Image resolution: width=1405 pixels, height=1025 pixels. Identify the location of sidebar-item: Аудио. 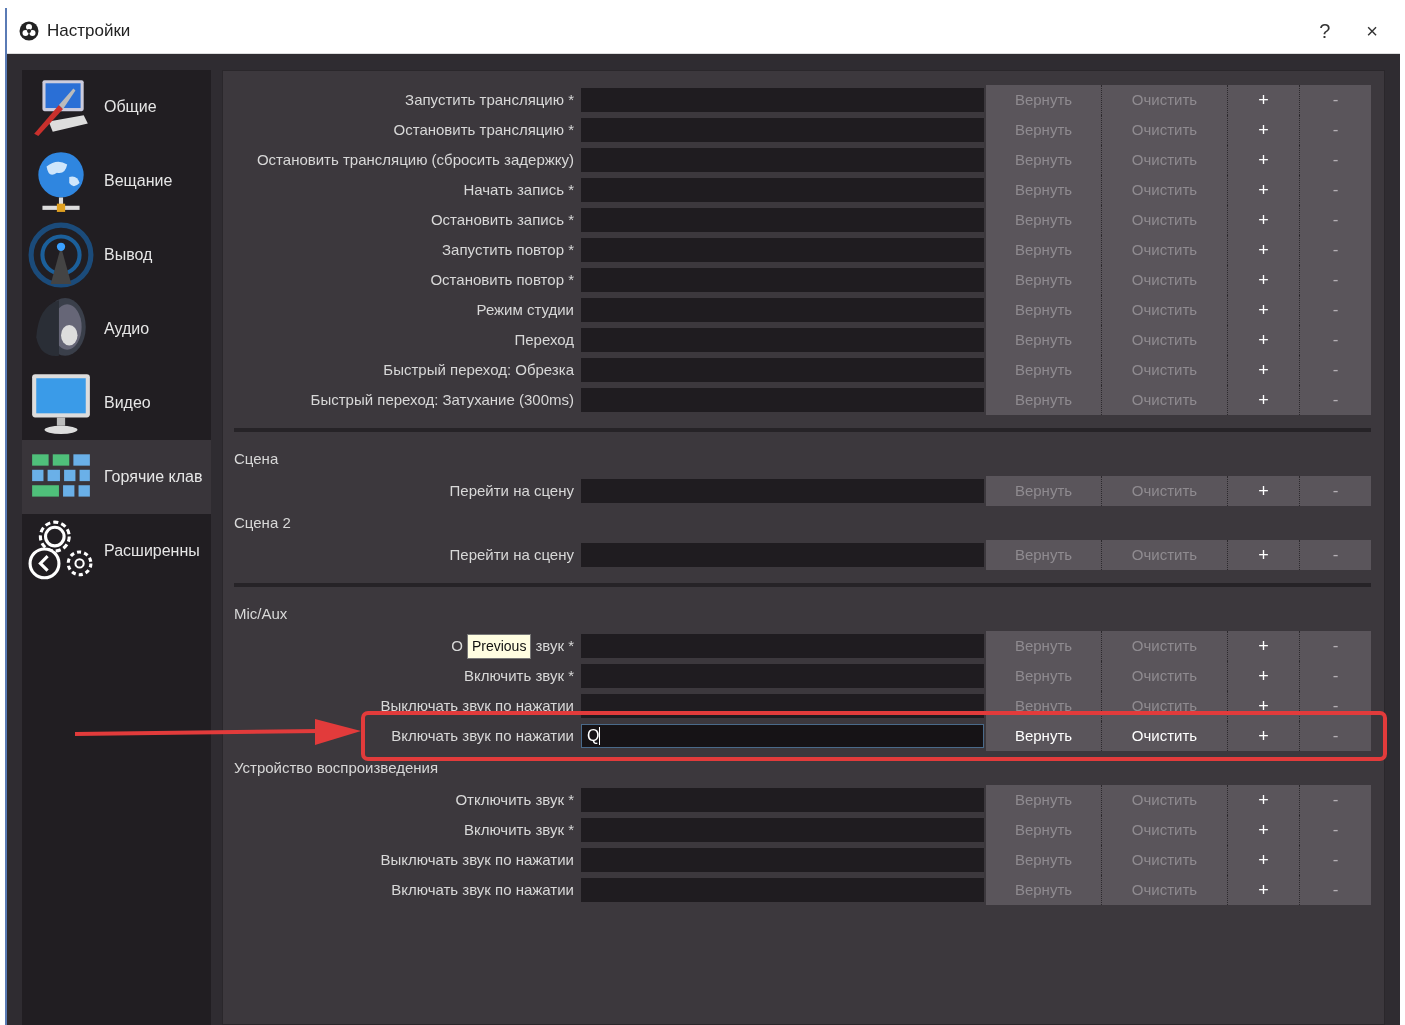
(116, 329).